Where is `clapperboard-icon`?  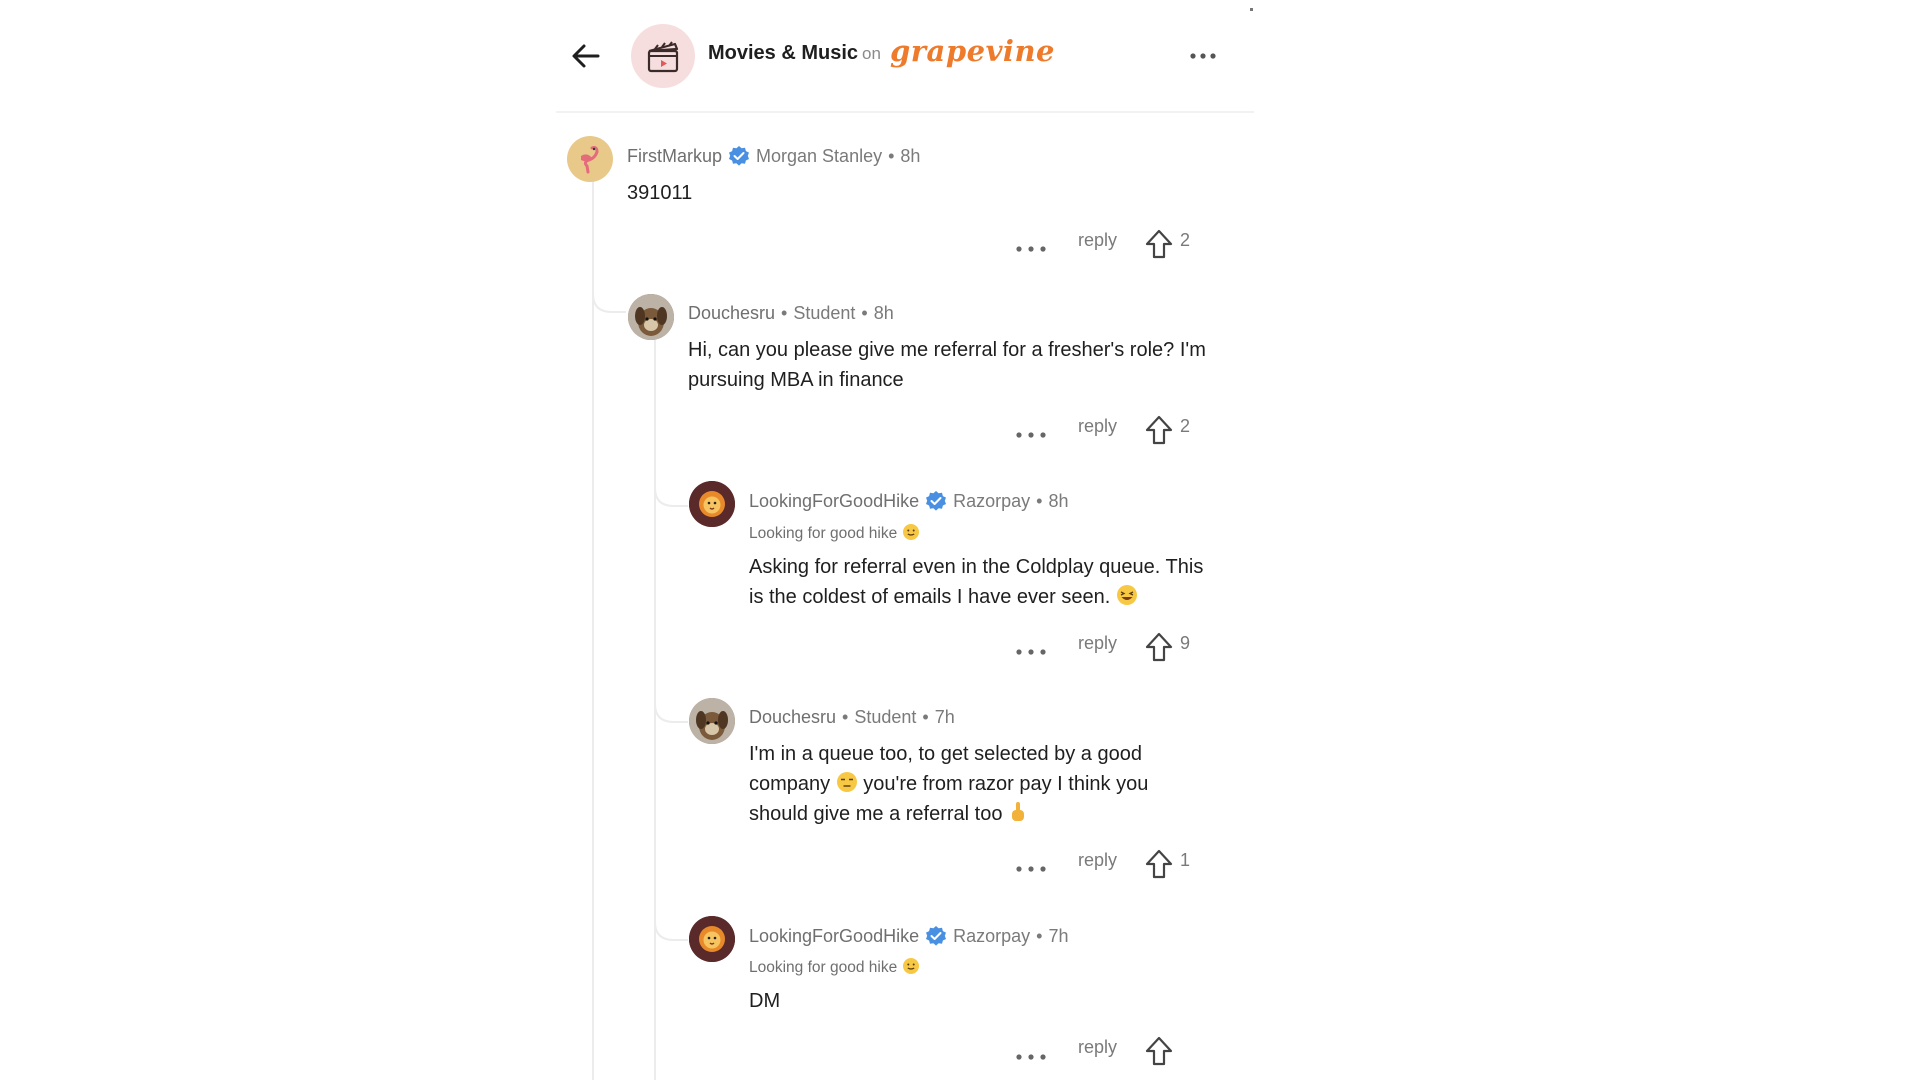 clapperboard-icon is located at coordinates (663, 57).